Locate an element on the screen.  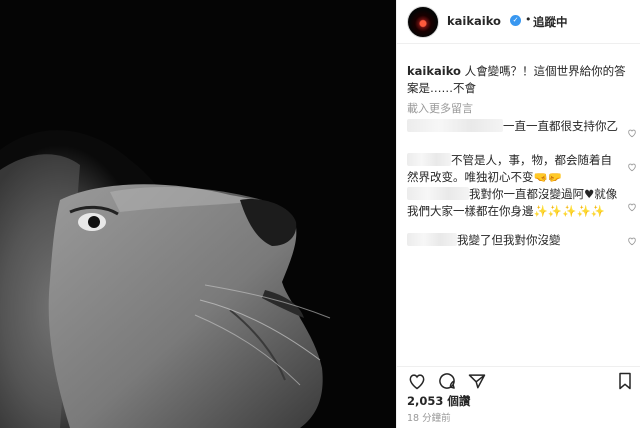
bookmark-icon is located at coordinates (625, 381).